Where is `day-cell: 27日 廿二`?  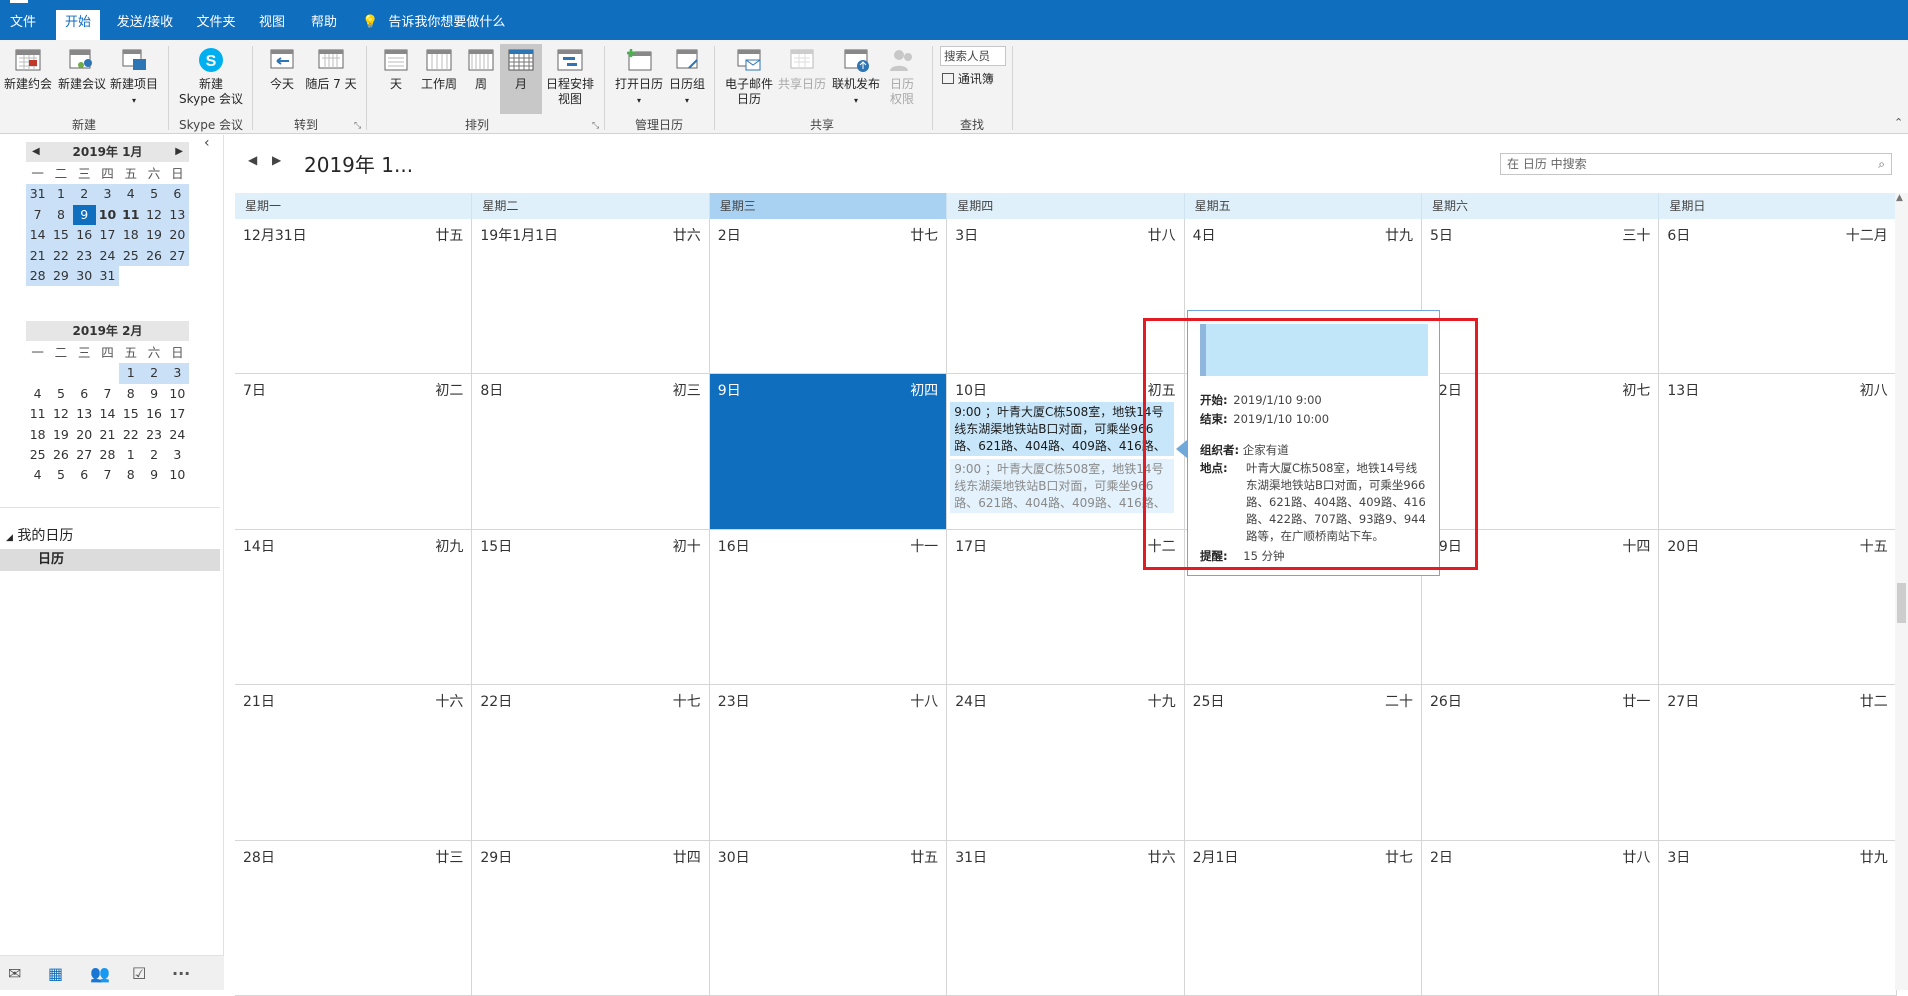 day-cell: 27日 廿二 is located at coordinates (1778, 763).